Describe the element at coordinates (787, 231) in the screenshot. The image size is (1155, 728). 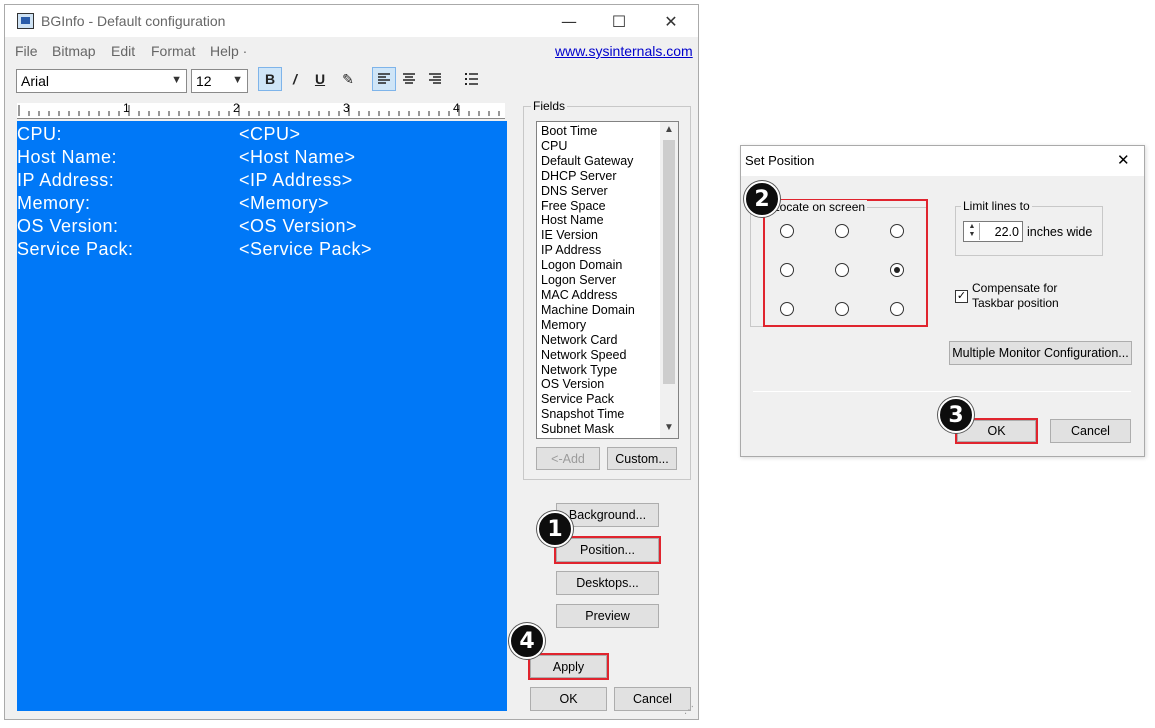
I see `position-top-left-radio` at that location.